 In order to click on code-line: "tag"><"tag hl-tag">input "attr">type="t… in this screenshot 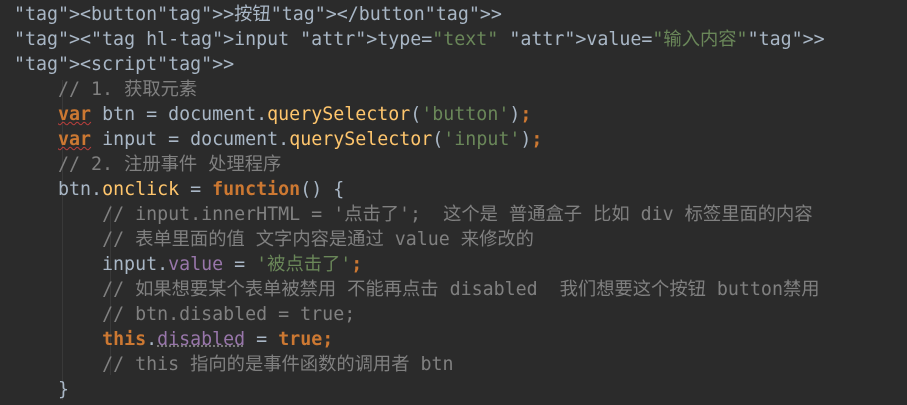, I will do `click(419, 39)`.